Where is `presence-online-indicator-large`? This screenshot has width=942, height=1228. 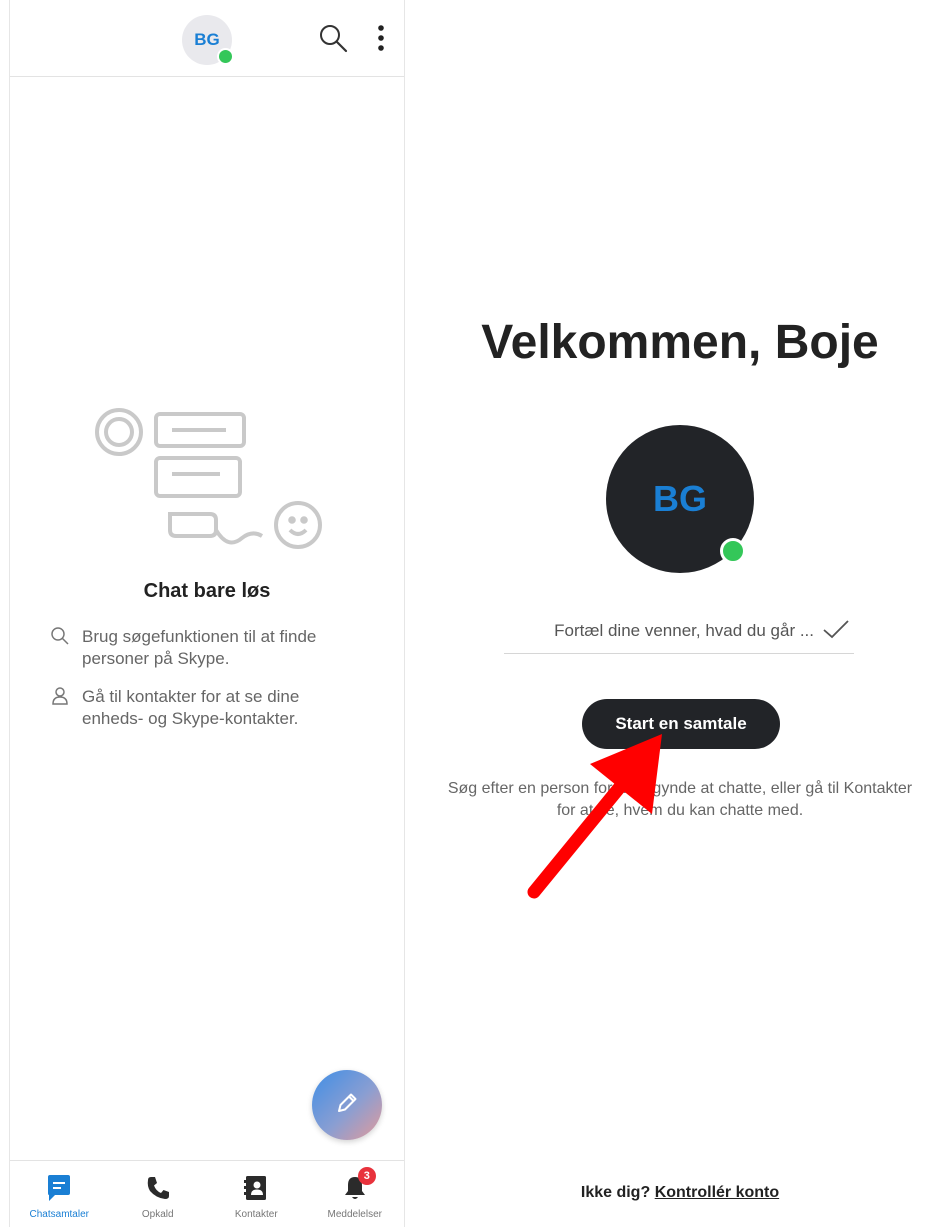
presence-online-indicator-large is located at coordinates (733, 551).